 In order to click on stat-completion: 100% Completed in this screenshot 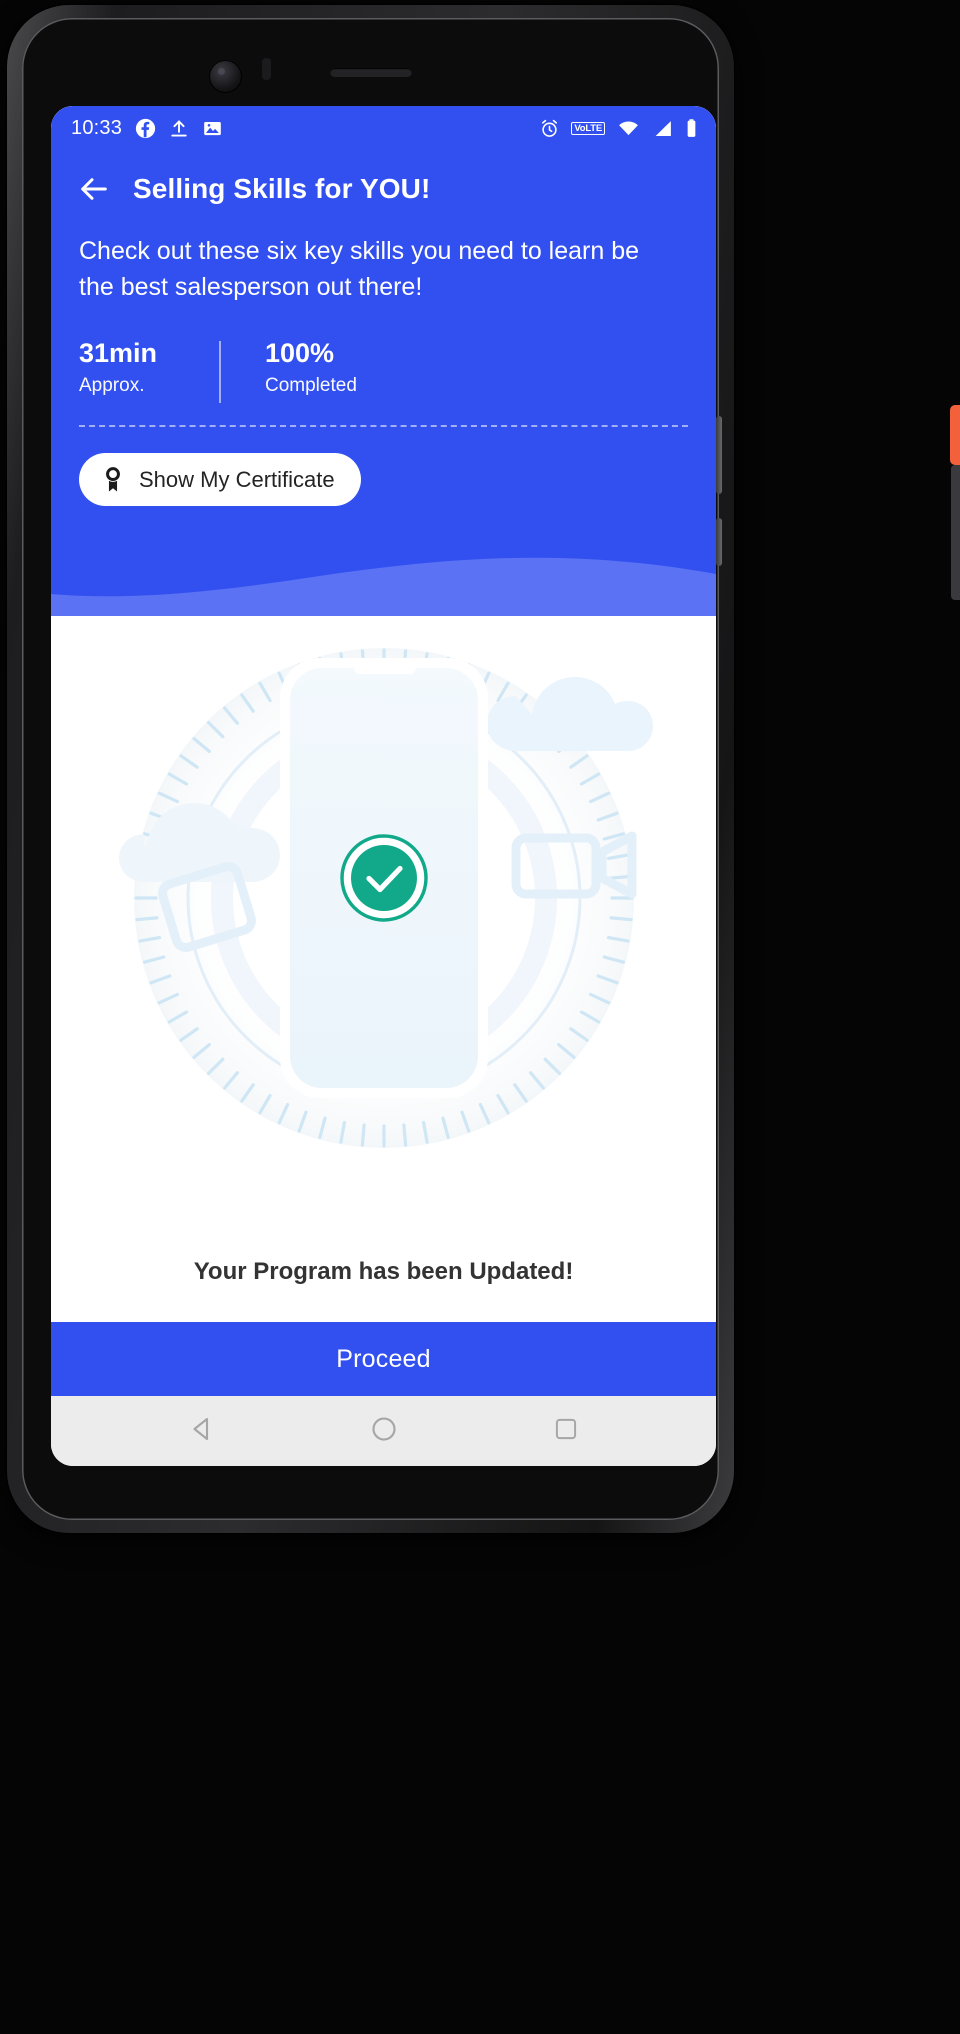, I will do `click(289, 367)`.